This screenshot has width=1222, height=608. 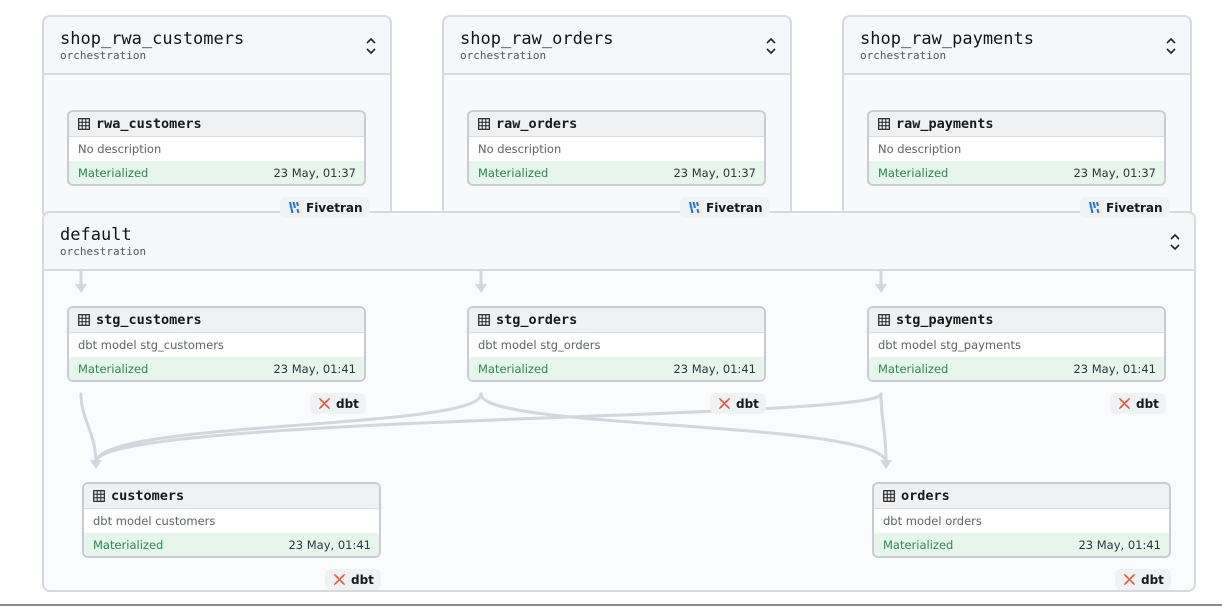 I want to click on asset-node-header: raw_orders, so click(x=616, y=124).